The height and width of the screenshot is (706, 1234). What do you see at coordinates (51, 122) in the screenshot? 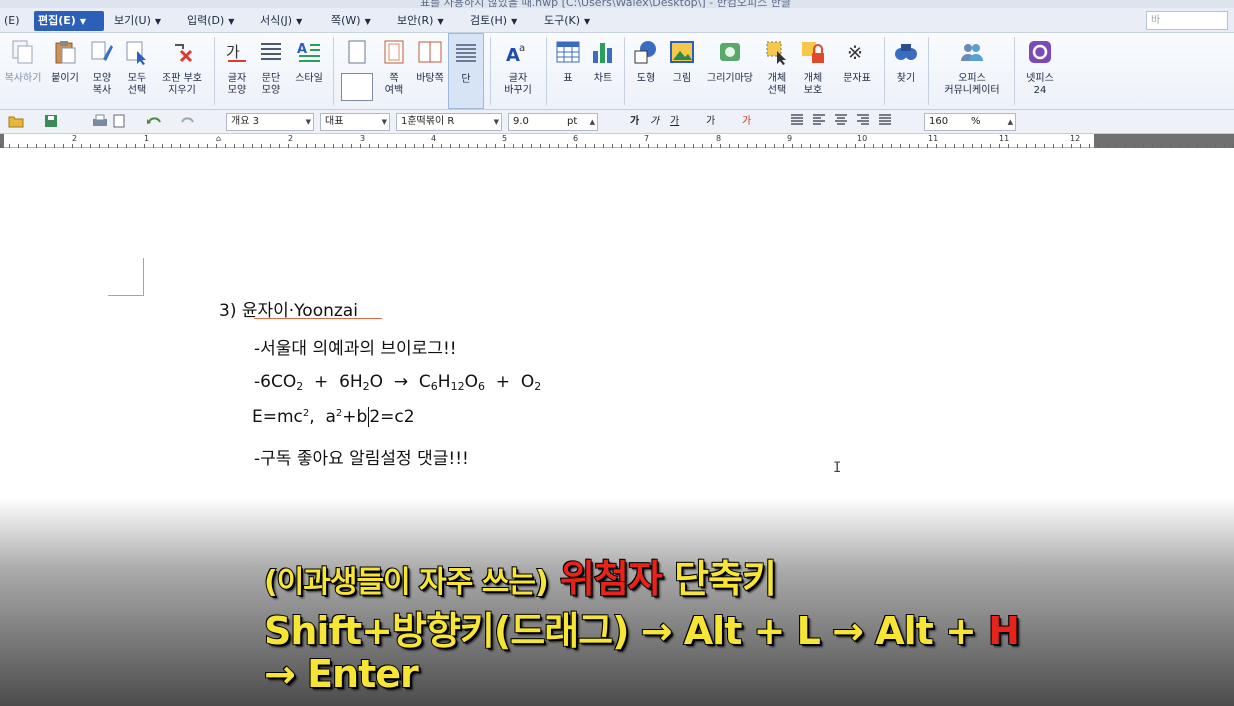
I see `save-icon` at bounding box center [51, 122].